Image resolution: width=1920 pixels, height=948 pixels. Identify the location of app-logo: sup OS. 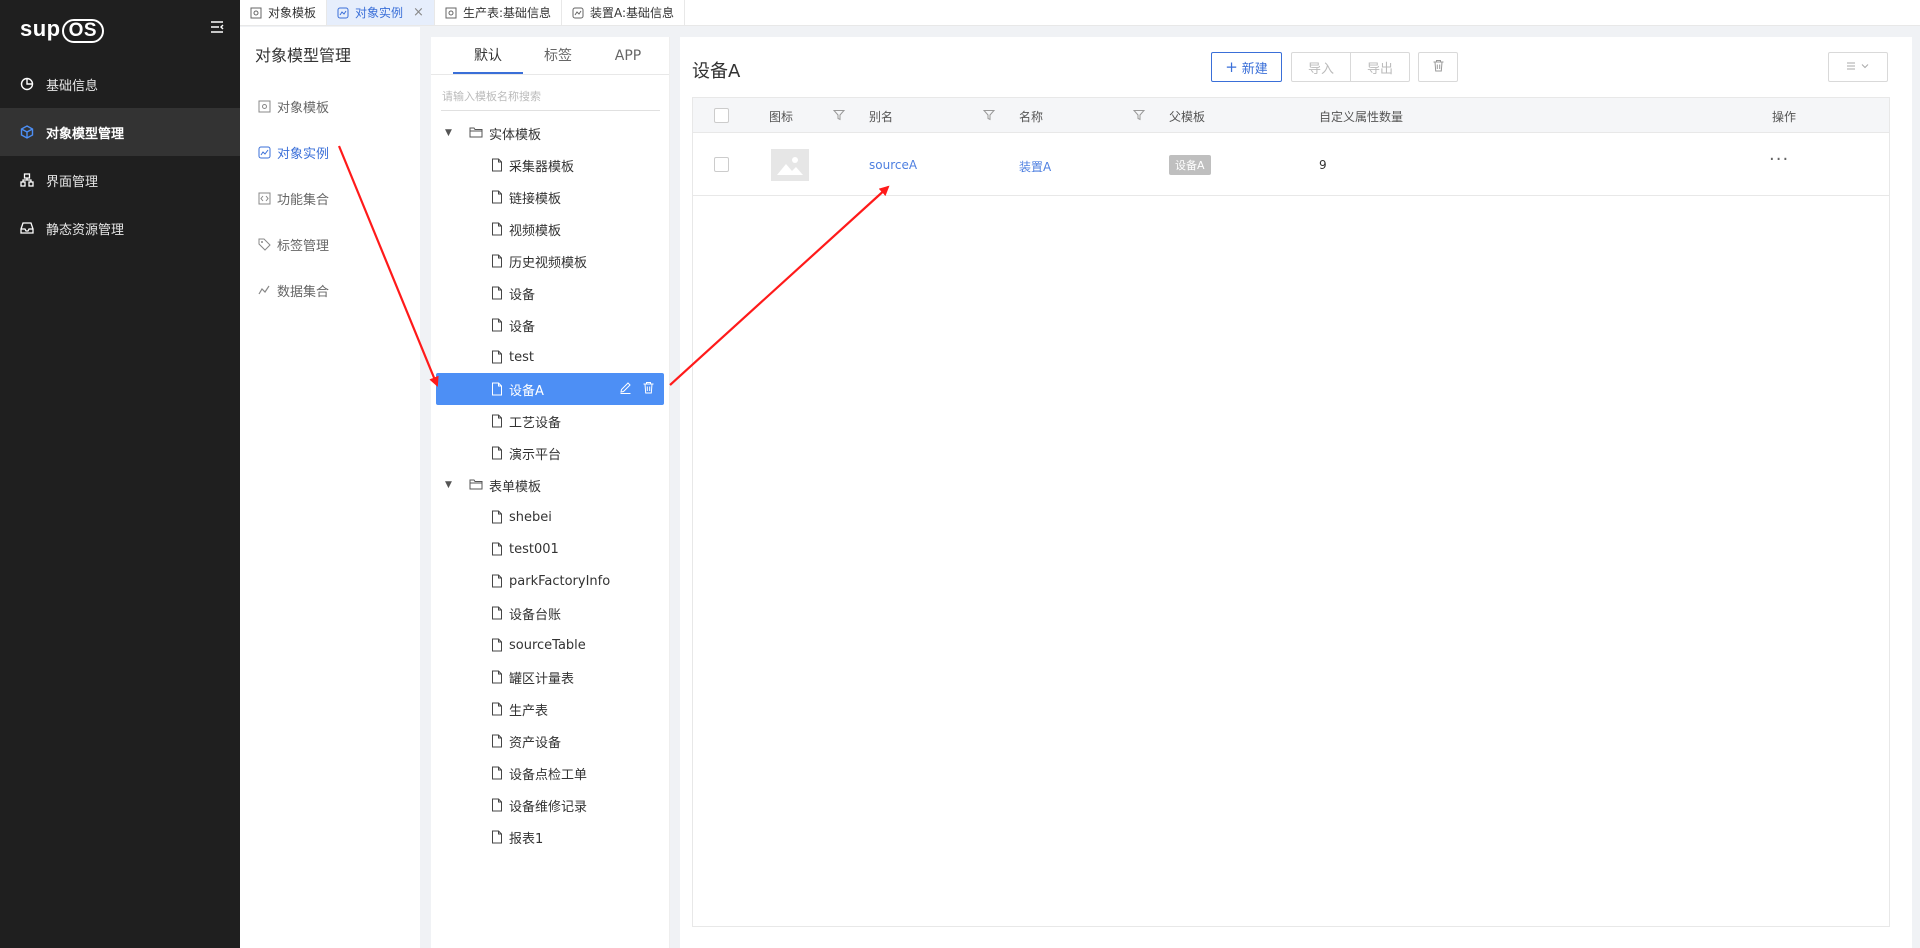
(120, 29).